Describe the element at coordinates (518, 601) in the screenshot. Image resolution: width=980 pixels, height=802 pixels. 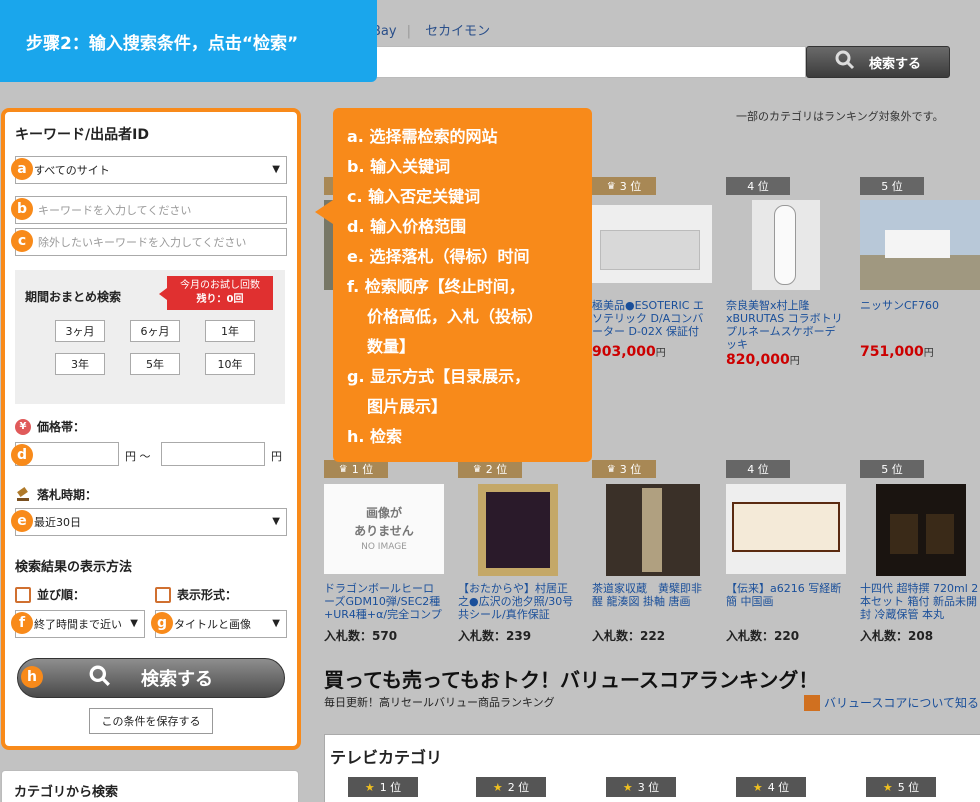
I see `item-title: 【おたからや】村居正之●広沢の池夕照/30号共シール/真作保証` at that location.